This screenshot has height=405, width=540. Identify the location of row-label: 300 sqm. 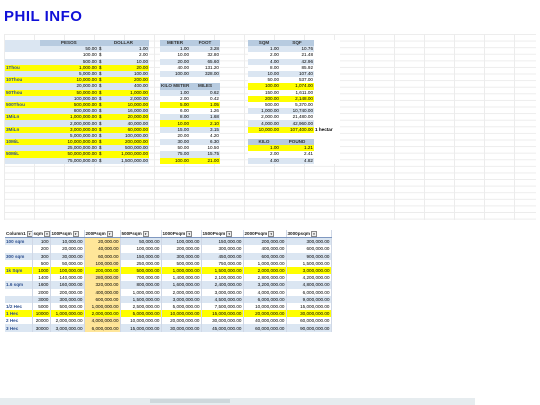
(19, 256).